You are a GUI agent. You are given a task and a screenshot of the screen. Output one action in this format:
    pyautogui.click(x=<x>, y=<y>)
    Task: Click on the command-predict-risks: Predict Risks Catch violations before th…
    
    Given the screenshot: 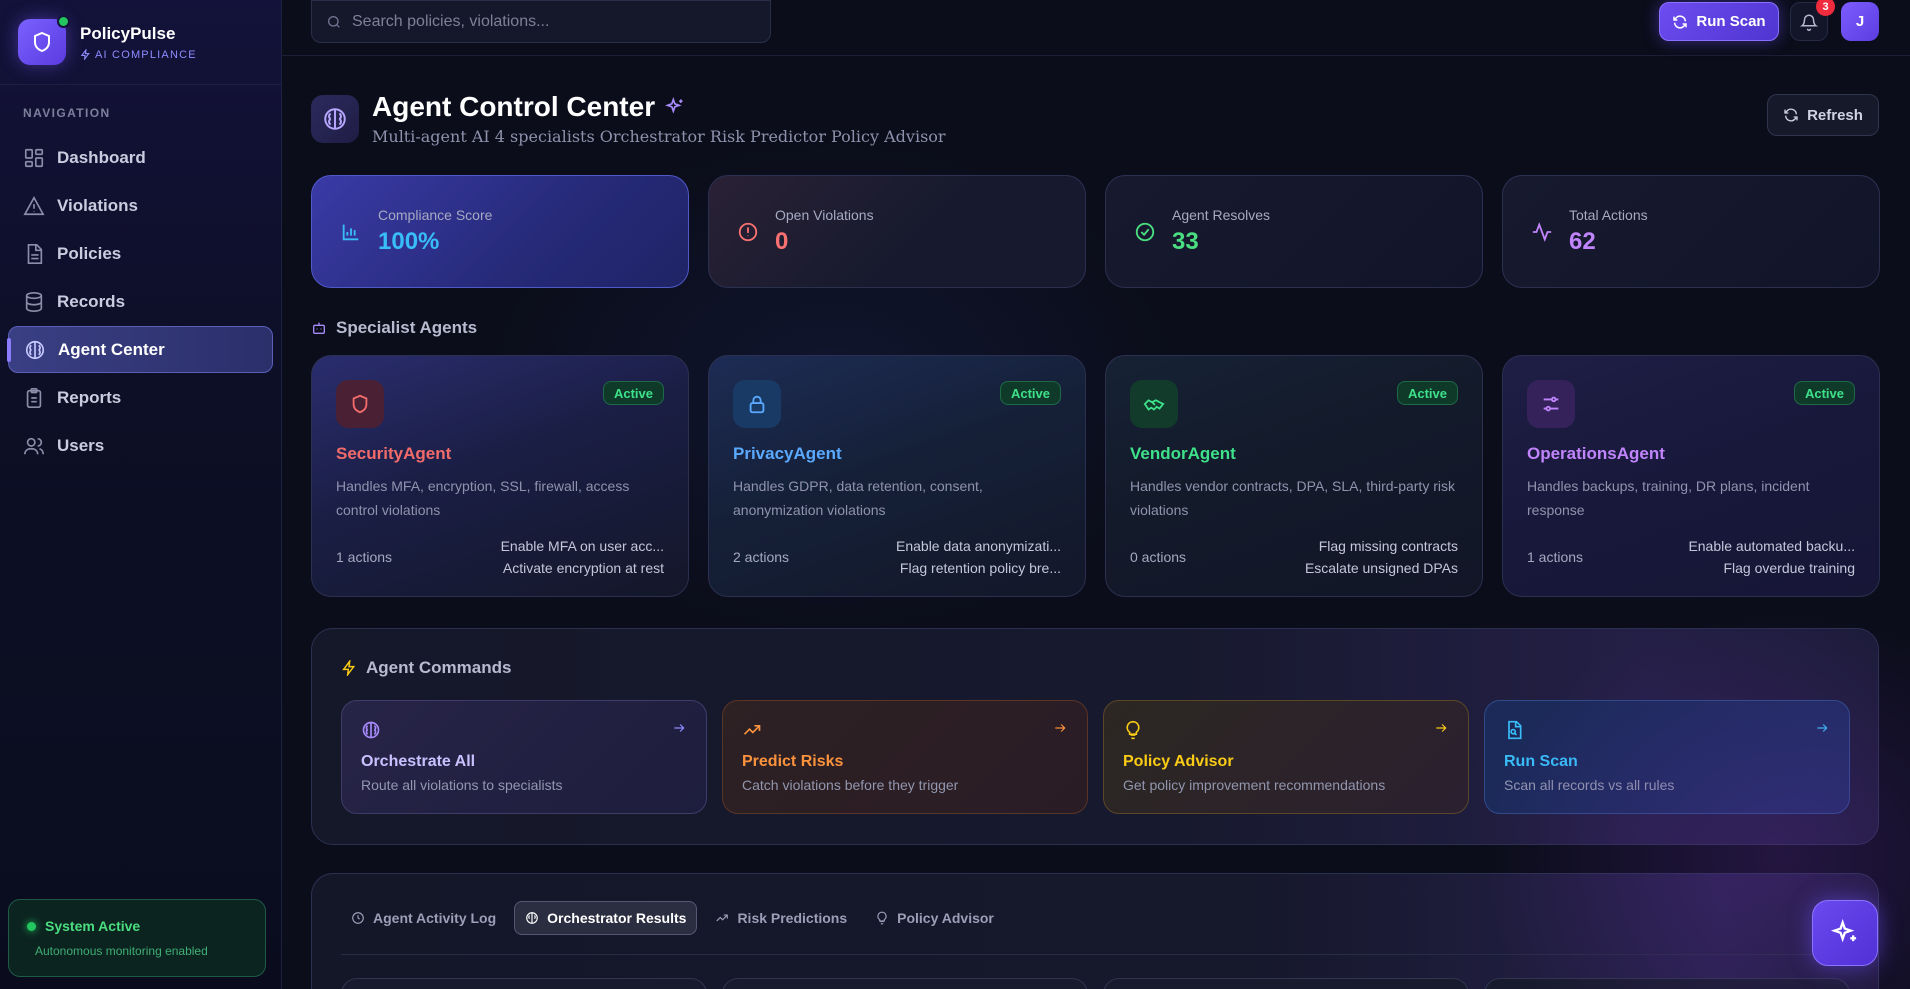 What is the action you would take?
    pyautogui.click(x=905, y=757)
    